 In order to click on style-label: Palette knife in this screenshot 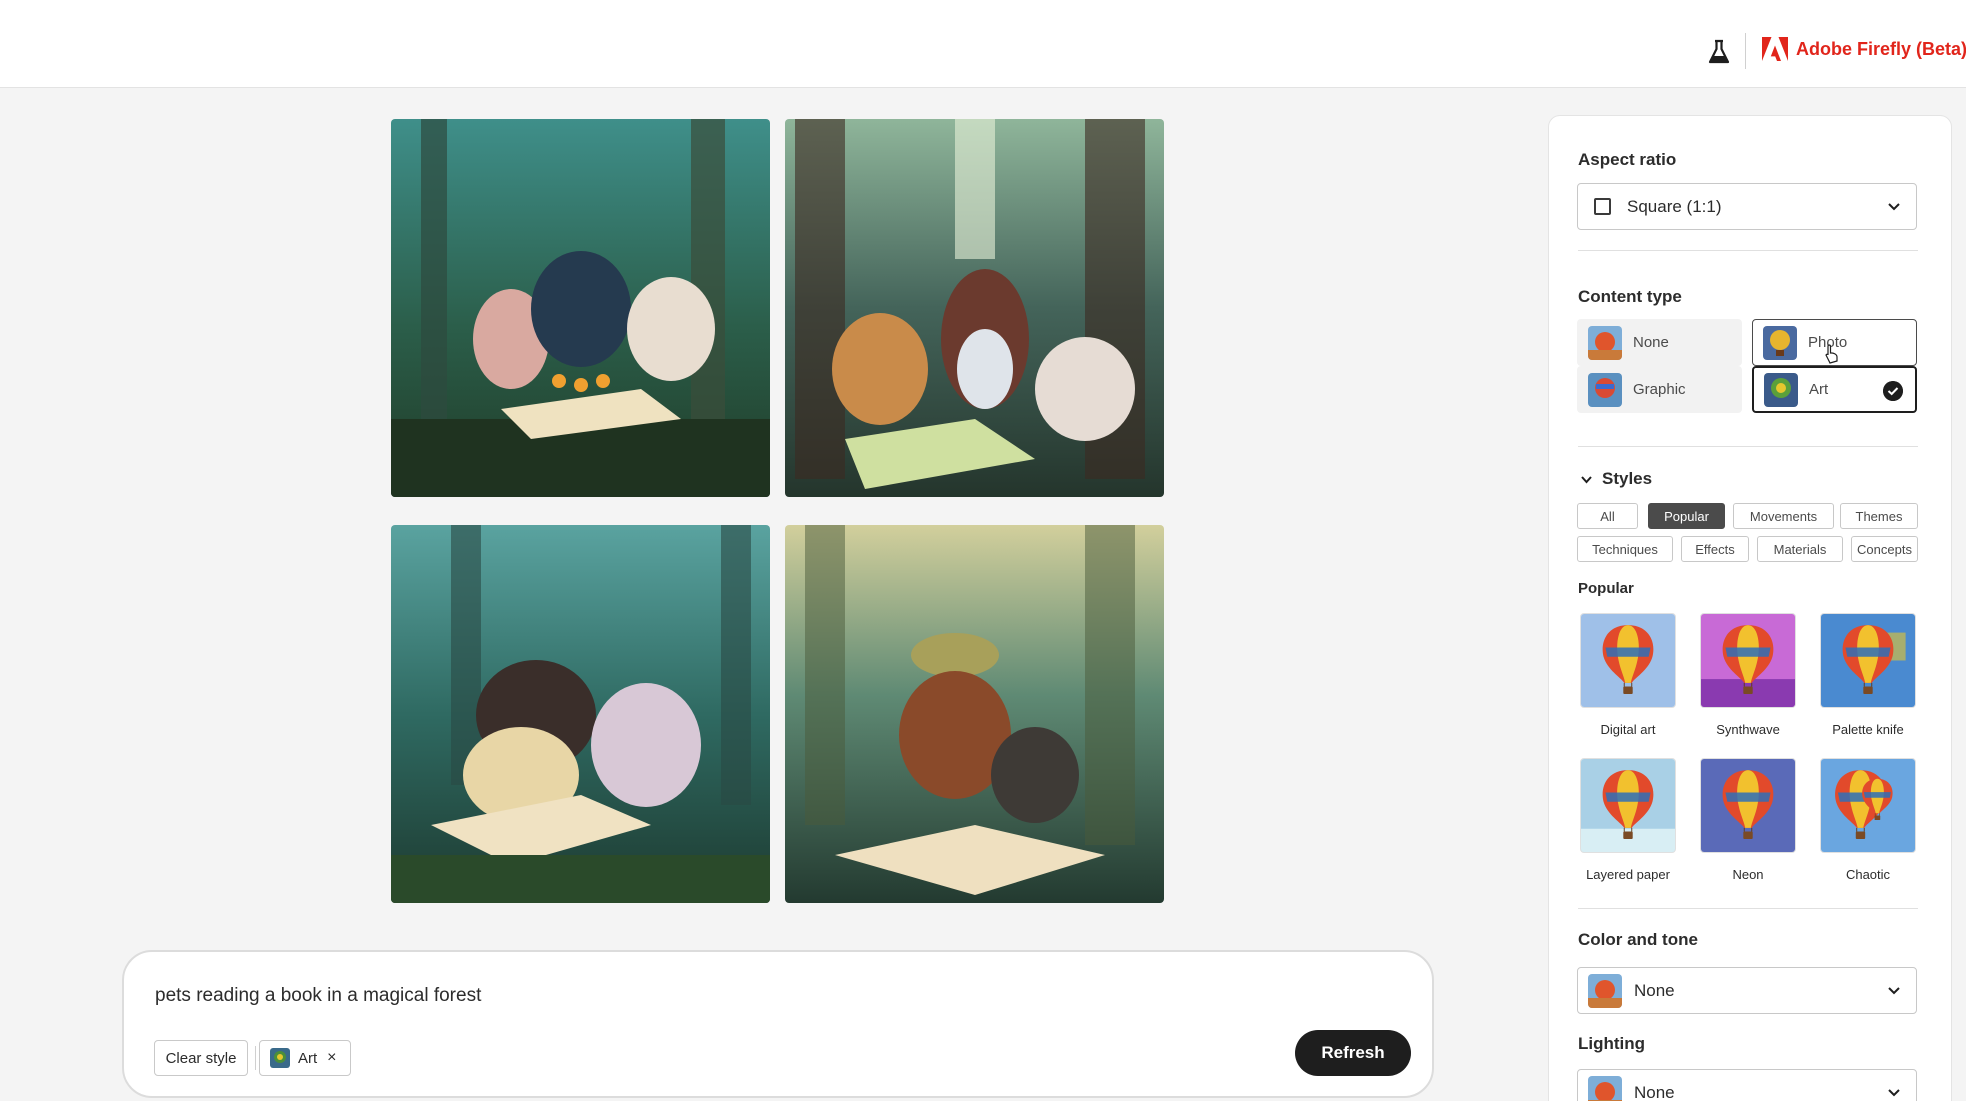, I will do `click(1868, 729)`.